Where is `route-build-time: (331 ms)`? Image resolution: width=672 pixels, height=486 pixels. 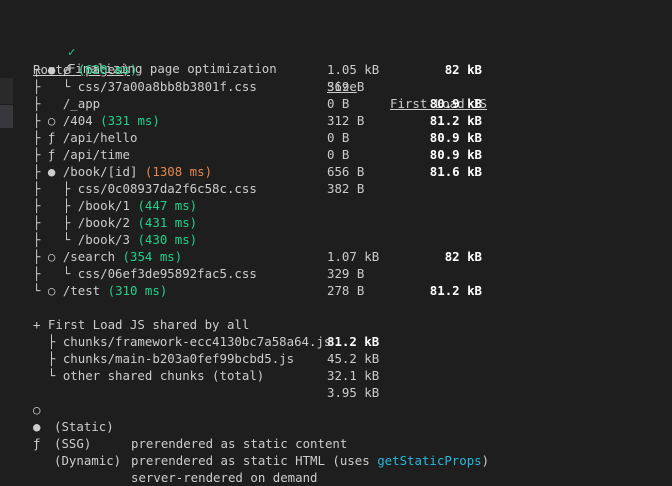 route-build-time: (331 ms) is located at coordinates (130, 120).